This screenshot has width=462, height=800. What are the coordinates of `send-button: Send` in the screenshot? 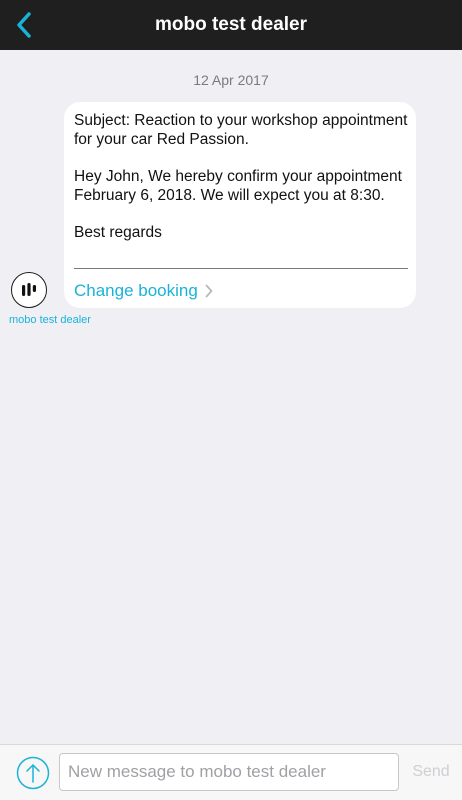 It's located at (431, 772).